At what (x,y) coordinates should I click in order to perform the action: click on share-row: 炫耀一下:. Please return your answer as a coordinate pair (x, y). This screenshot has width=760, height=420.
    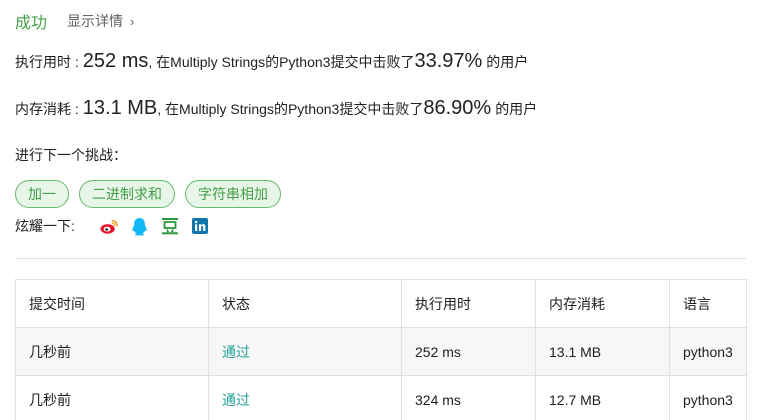
    Looking at the image, I should click on (112, 226).